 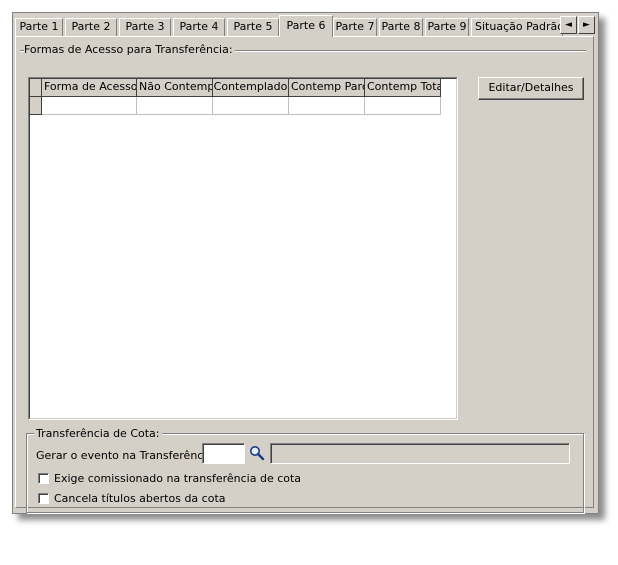 What do you see at coordinates (199, 27) in the screenshot?
I see `tab-parte-4: Parte 4` at bounding box center [199, 27].